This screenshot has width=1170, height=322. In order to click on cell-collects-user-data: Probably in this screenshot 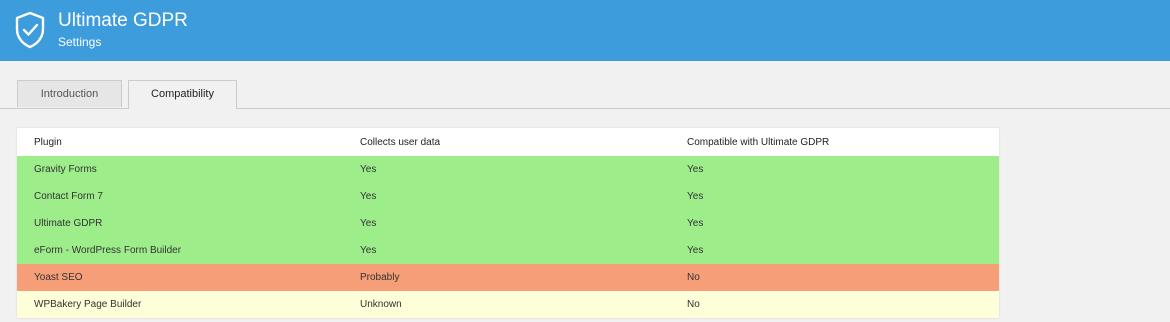, I will do `click(380, 277)`.